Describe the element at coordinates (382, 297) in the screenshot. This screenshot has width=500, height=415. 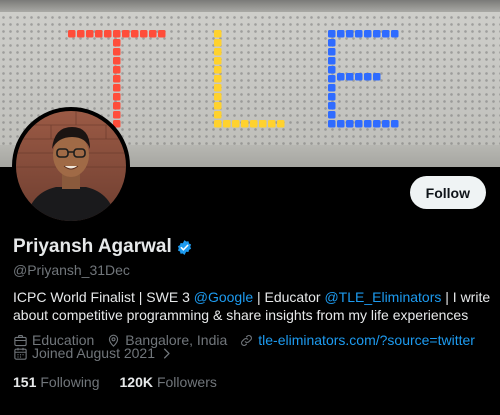
I see `mention-tle-eliminators: @TLE_Eliminators` at that location.